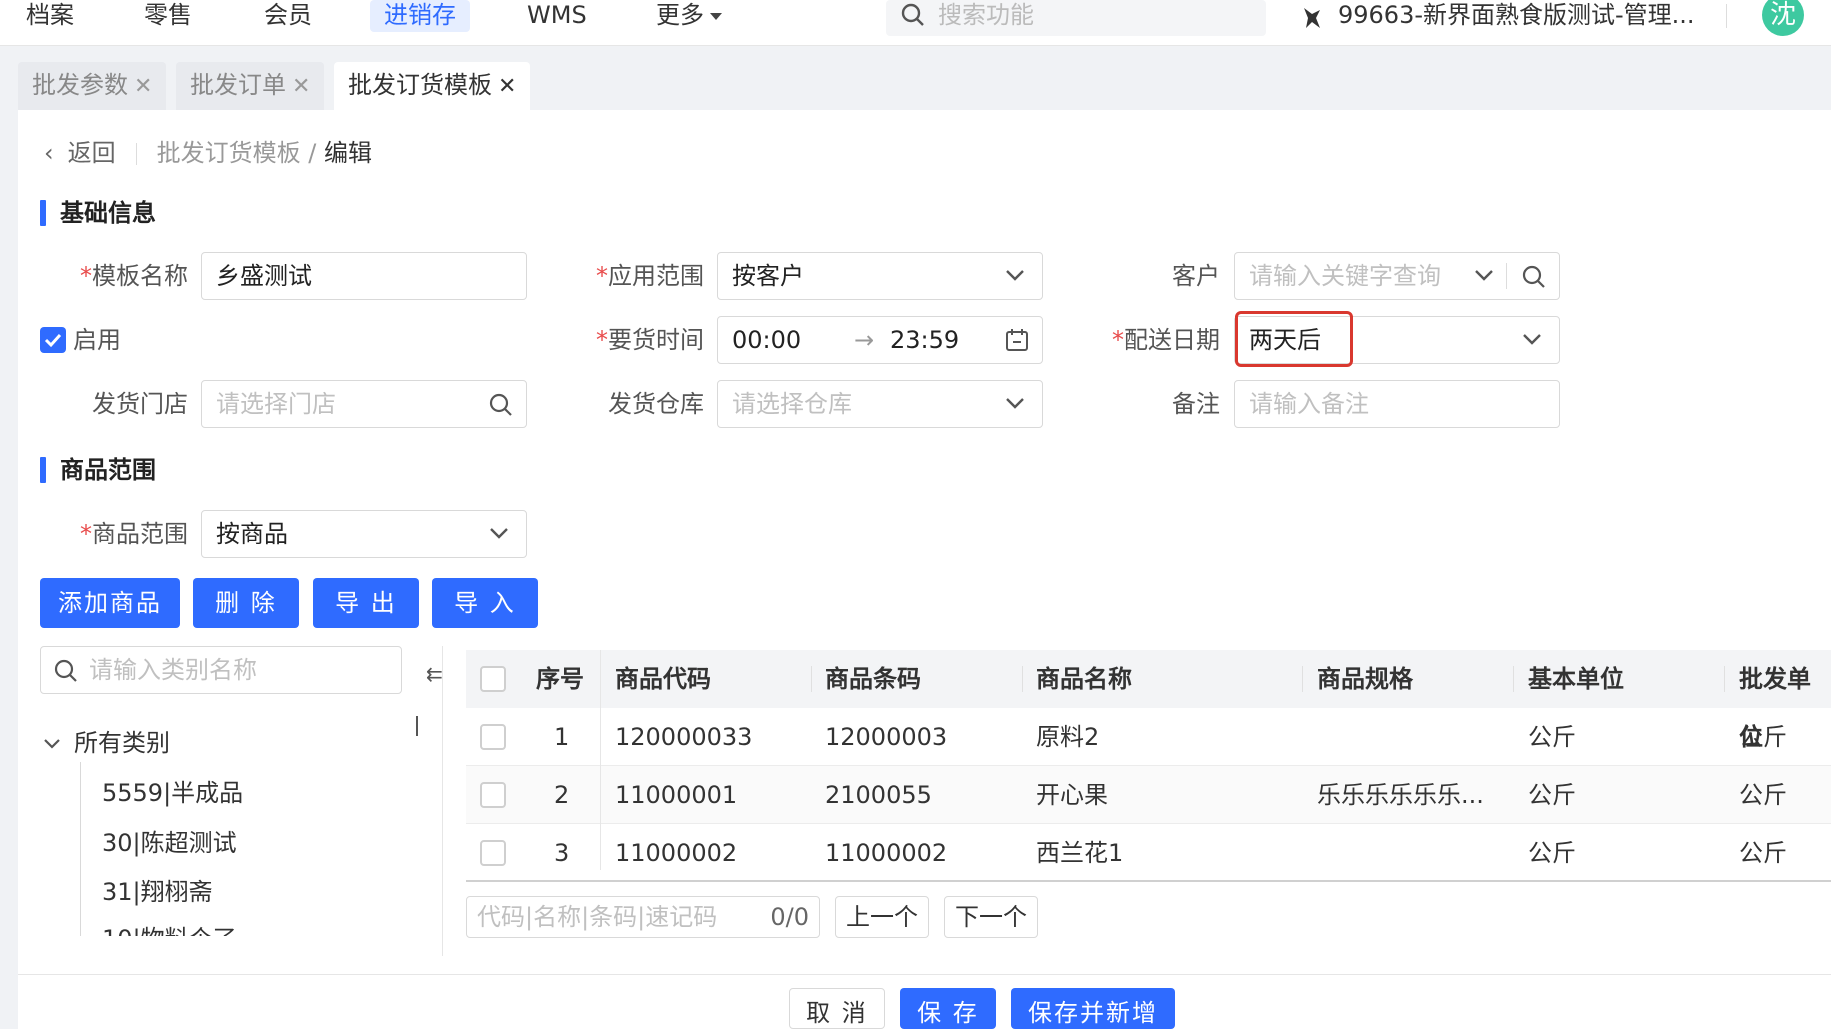 This screenshot has height=1029, width=1831. I want to click on save-button: 保 存, so click(948, 1008).